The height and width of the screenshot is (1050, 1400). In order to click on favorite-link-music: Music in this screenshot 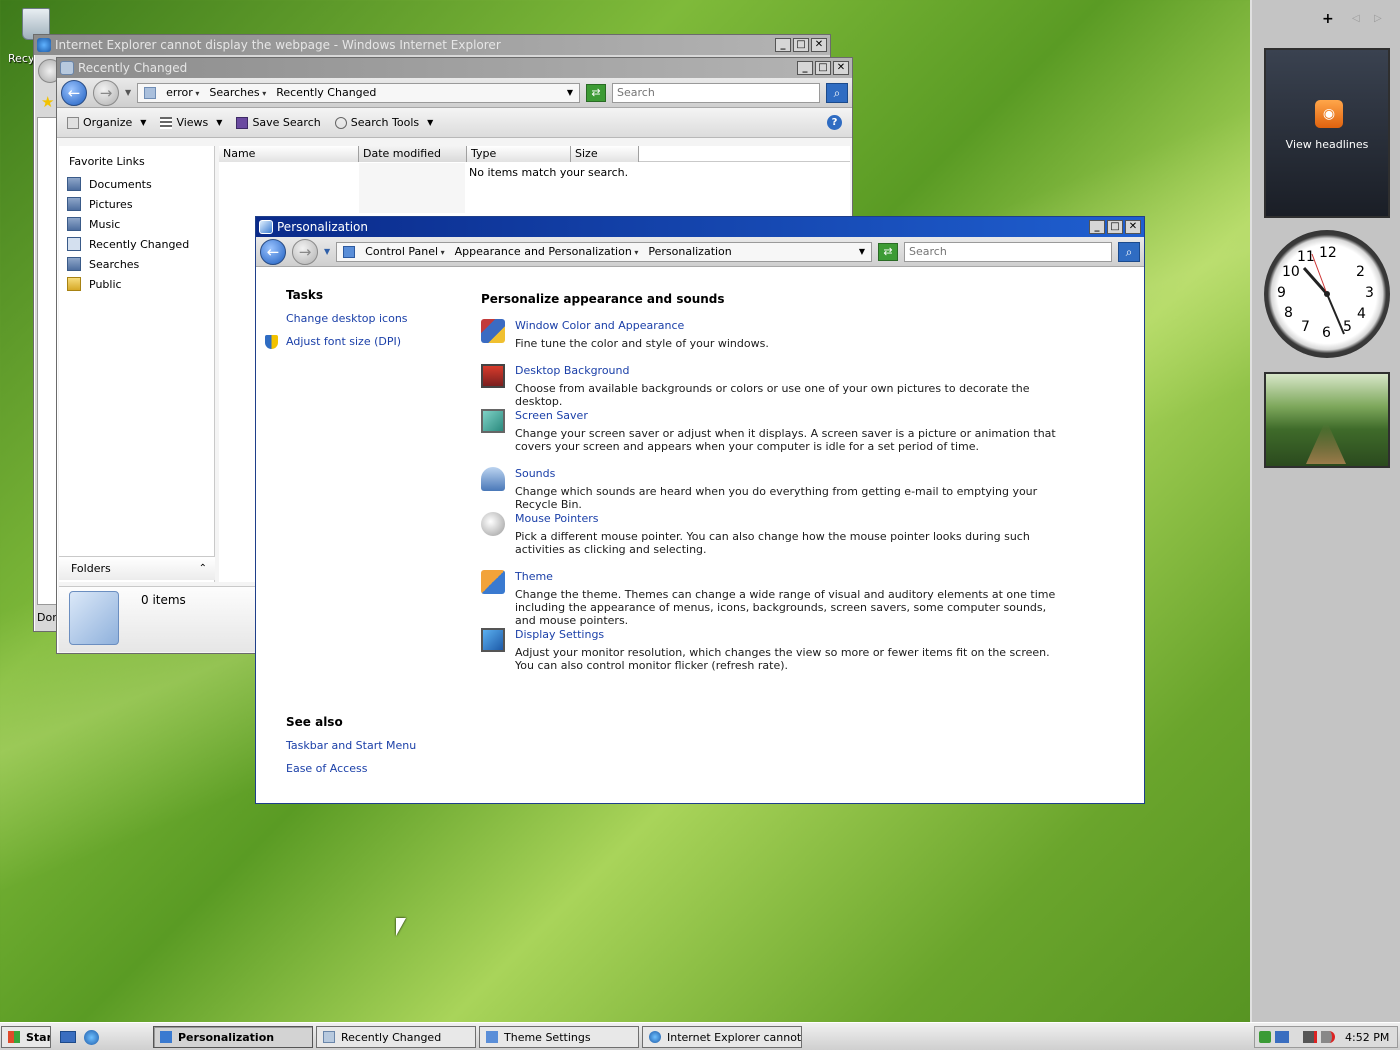, I will do `click(138, 224)`.